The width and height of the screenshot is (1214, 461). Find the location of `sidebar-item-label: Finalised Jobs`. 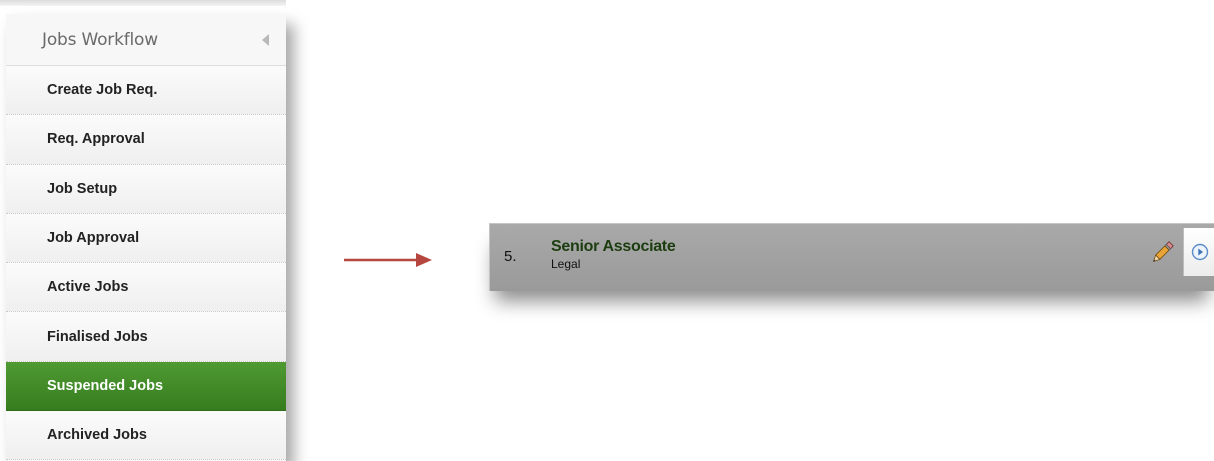

sidebar-item-label: Finalised Jobs is located at coordinates (97, 336).